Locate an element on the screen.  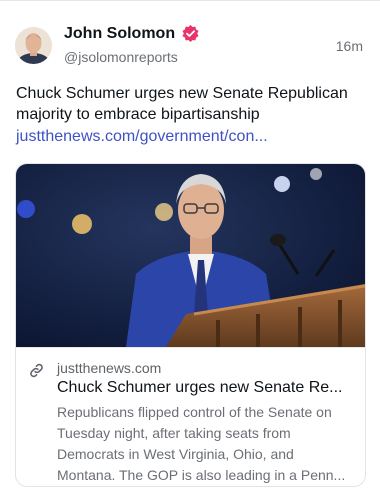
link-icon is located at coordinates (36, 370).